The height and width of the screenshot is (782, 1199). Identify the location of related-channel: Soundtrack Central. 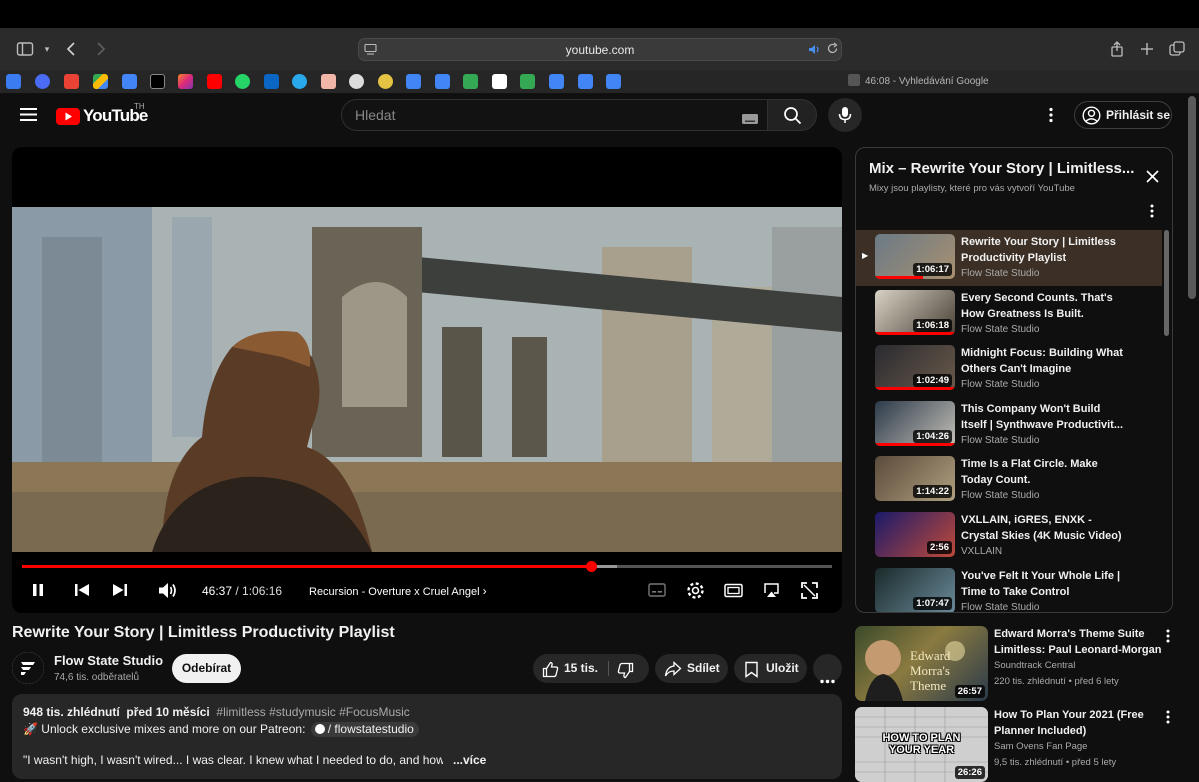
(1034, 665).